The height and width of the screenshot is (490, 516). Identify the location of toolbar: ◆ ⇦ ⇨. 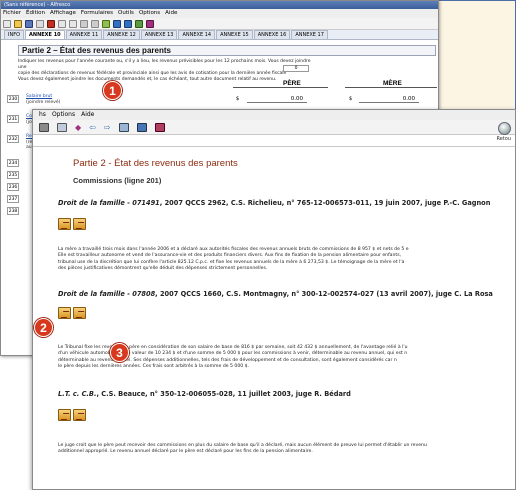
(274, 127).